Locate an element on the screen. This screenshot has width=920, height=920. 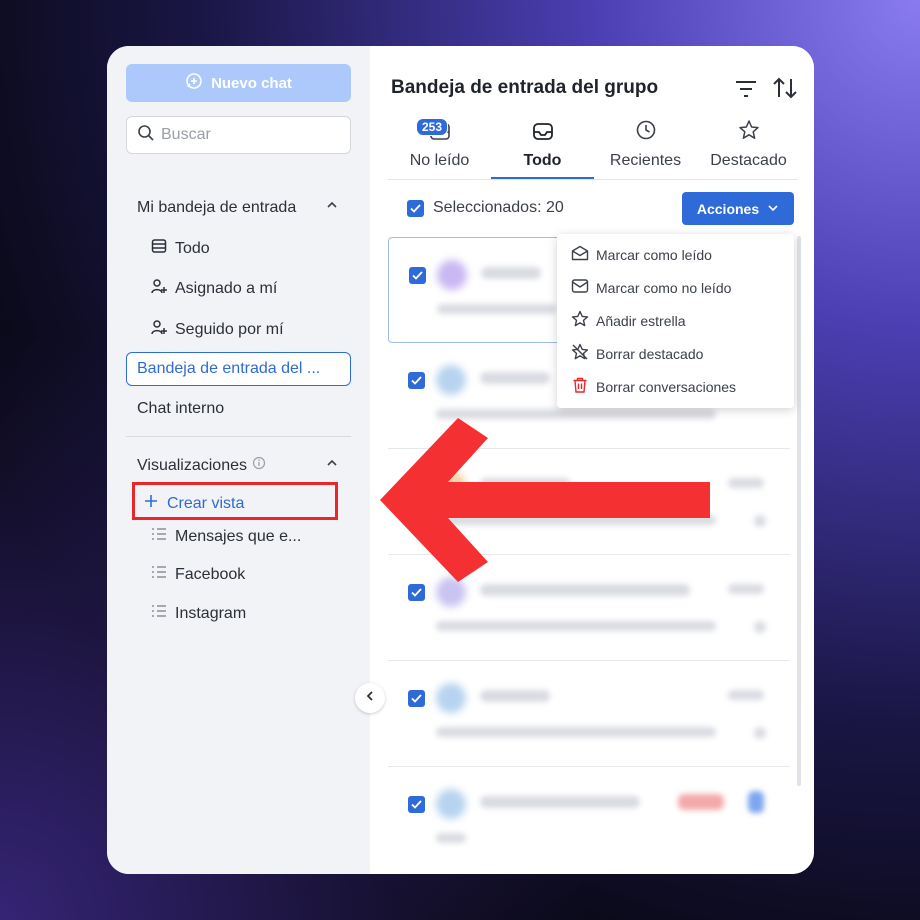
envelope-open-icon is located at coordinates (580, 254).